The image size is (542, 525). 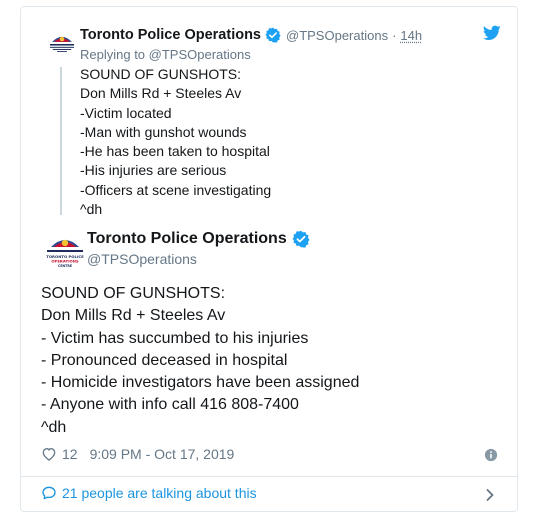 What do you see at coordinates (159, 493) in the screenshot?
I see `talking-about-text: 21 people are talking about this` at bounding box center [159, 493].